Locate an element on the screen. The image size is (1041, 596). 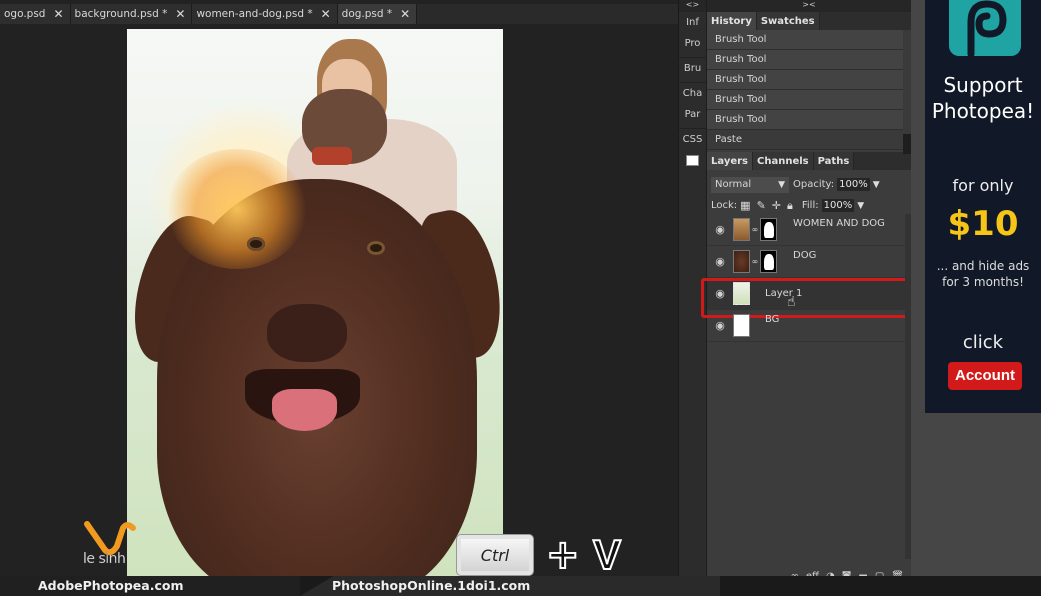
ad-title-line1: Support is located at coordinates (983, 85).